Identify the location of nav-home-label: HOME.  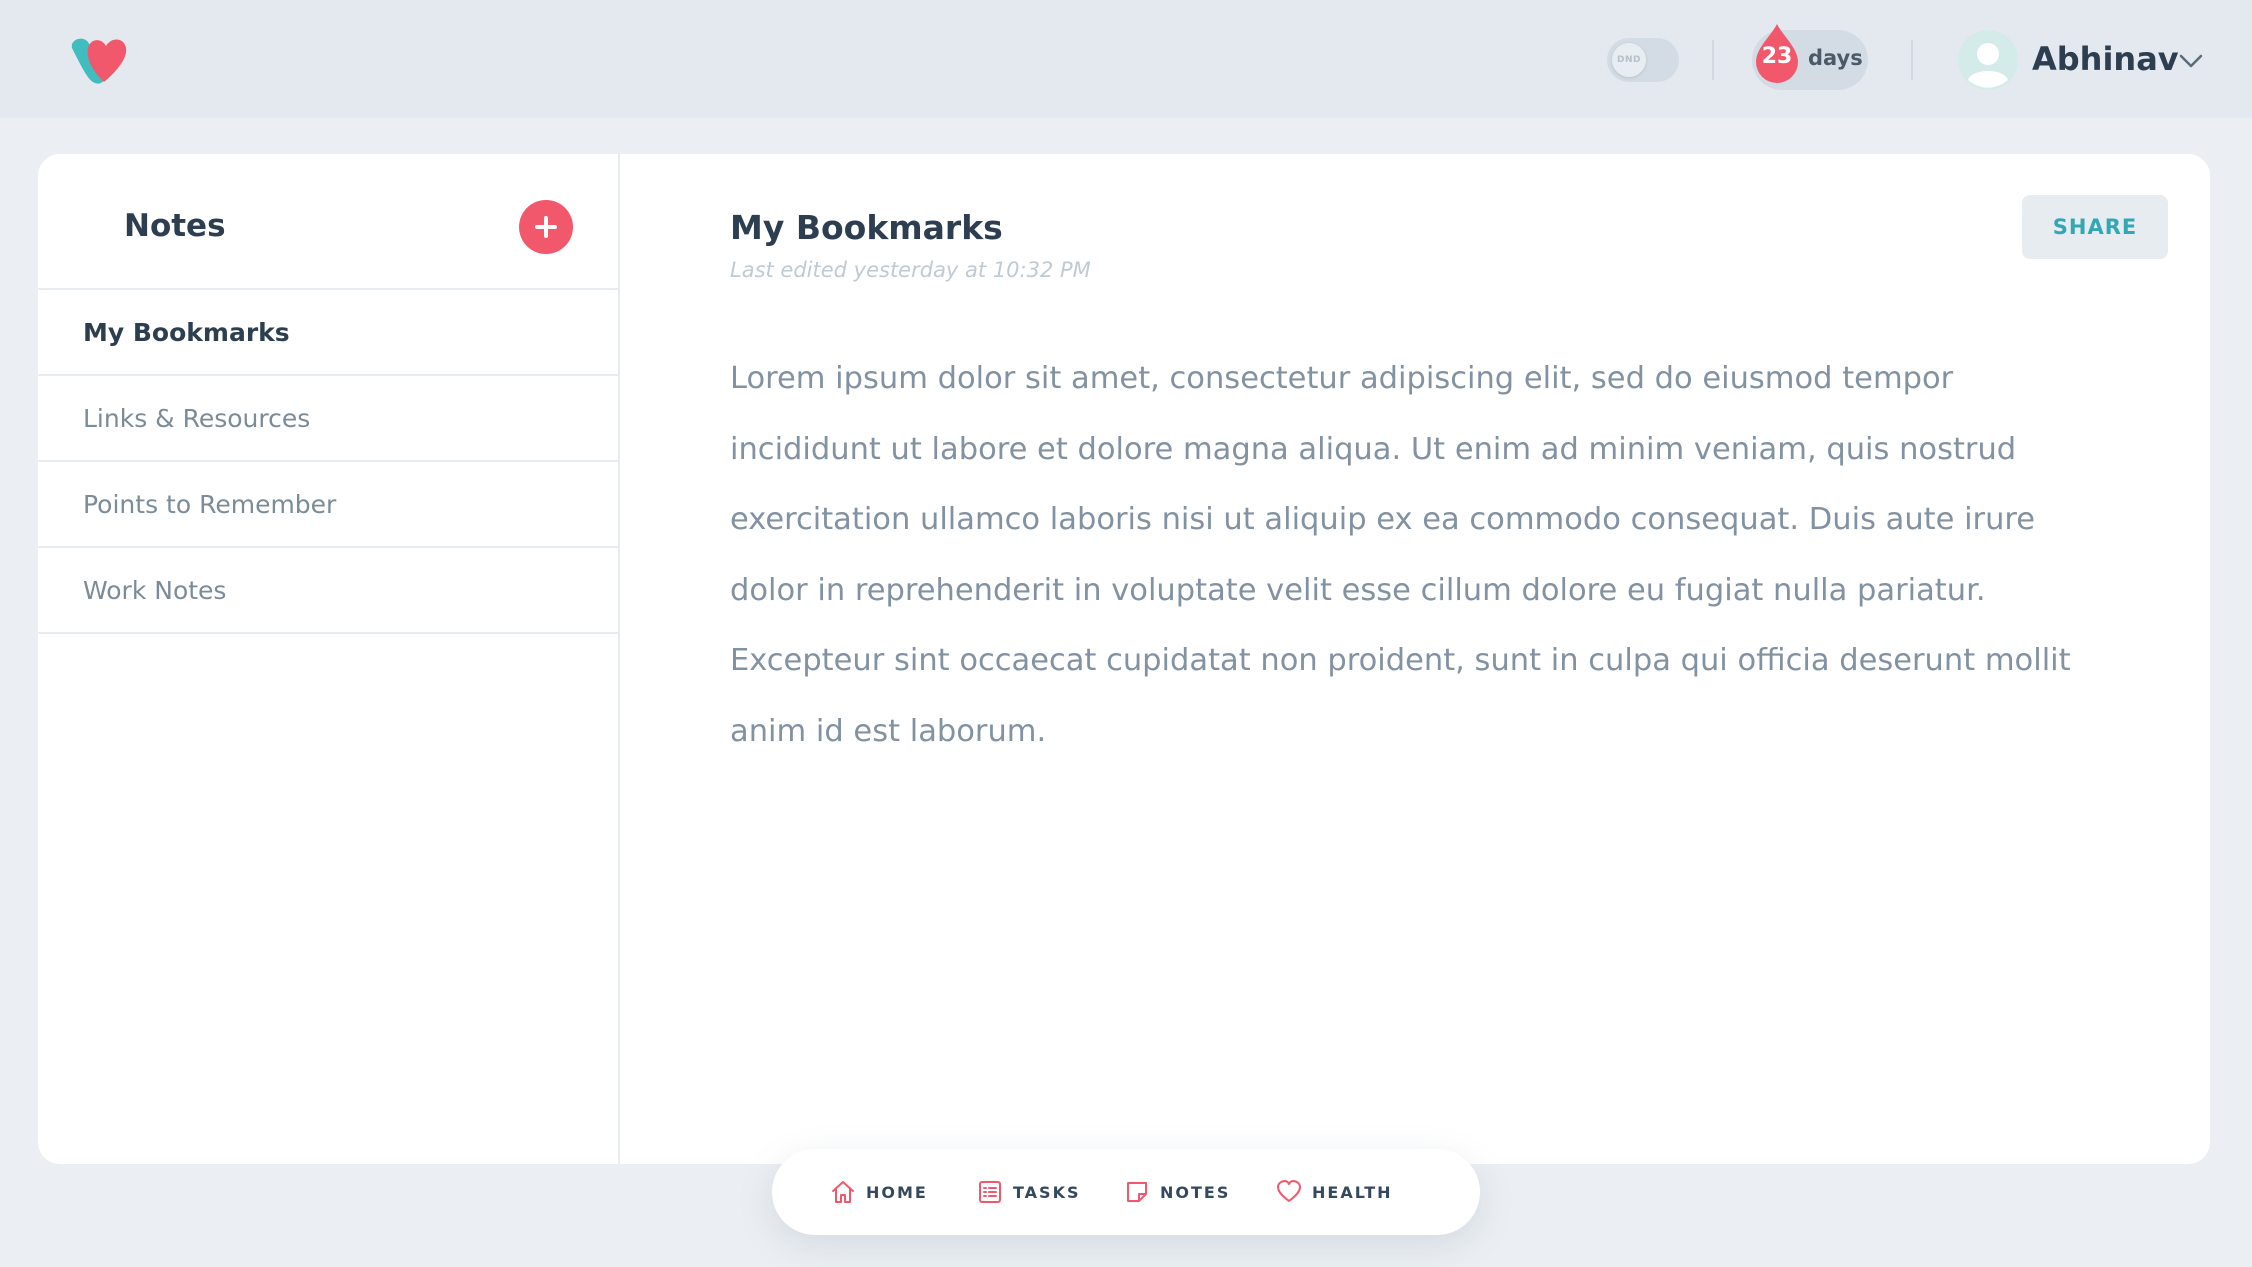
(897, 1192).